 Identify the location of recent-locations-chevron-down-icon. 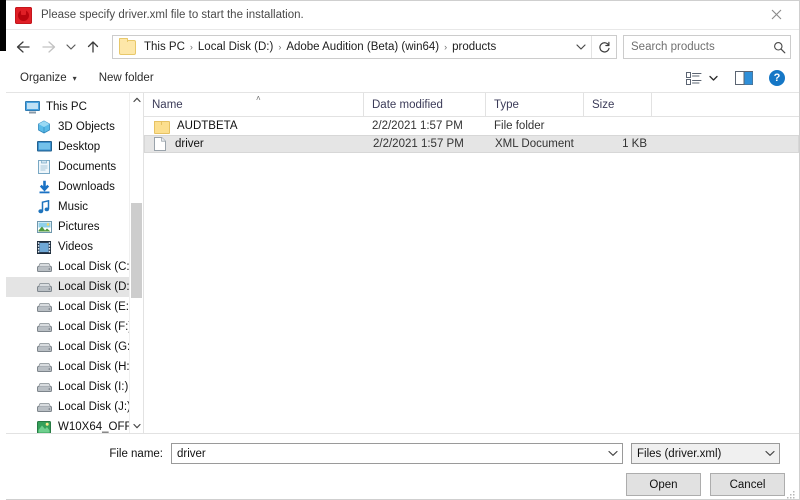
(71, 47).